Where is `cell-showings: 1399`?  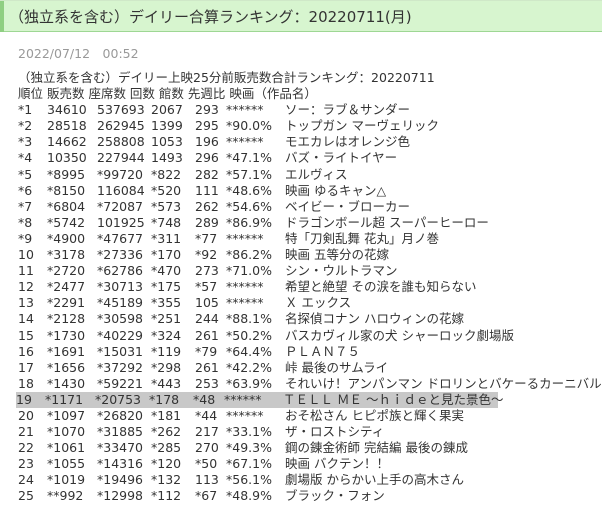 cell-showings: 1399 is located at coordinates (167, 126).